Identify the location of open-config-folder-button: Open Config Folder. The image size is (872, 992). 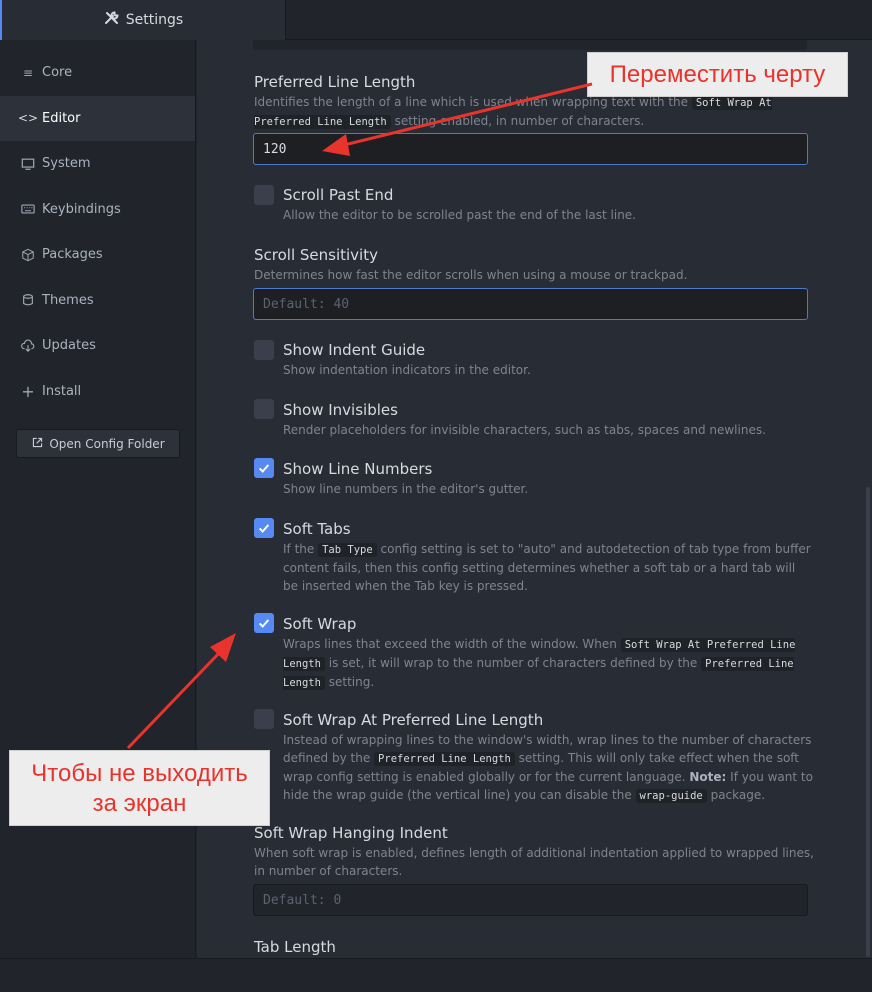
(98, 443).